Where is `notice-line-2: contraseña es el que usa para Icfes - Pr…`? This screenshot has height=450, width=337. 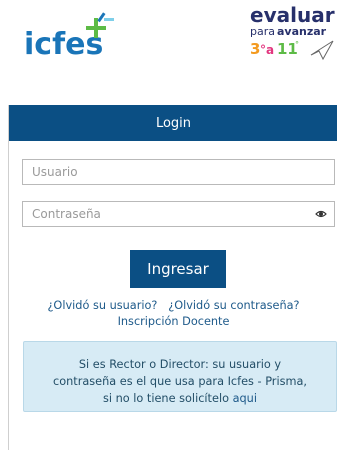
notice-line-2: contraseña es el que usa para Icfes - Pr… is located at coordinates (180, 381).